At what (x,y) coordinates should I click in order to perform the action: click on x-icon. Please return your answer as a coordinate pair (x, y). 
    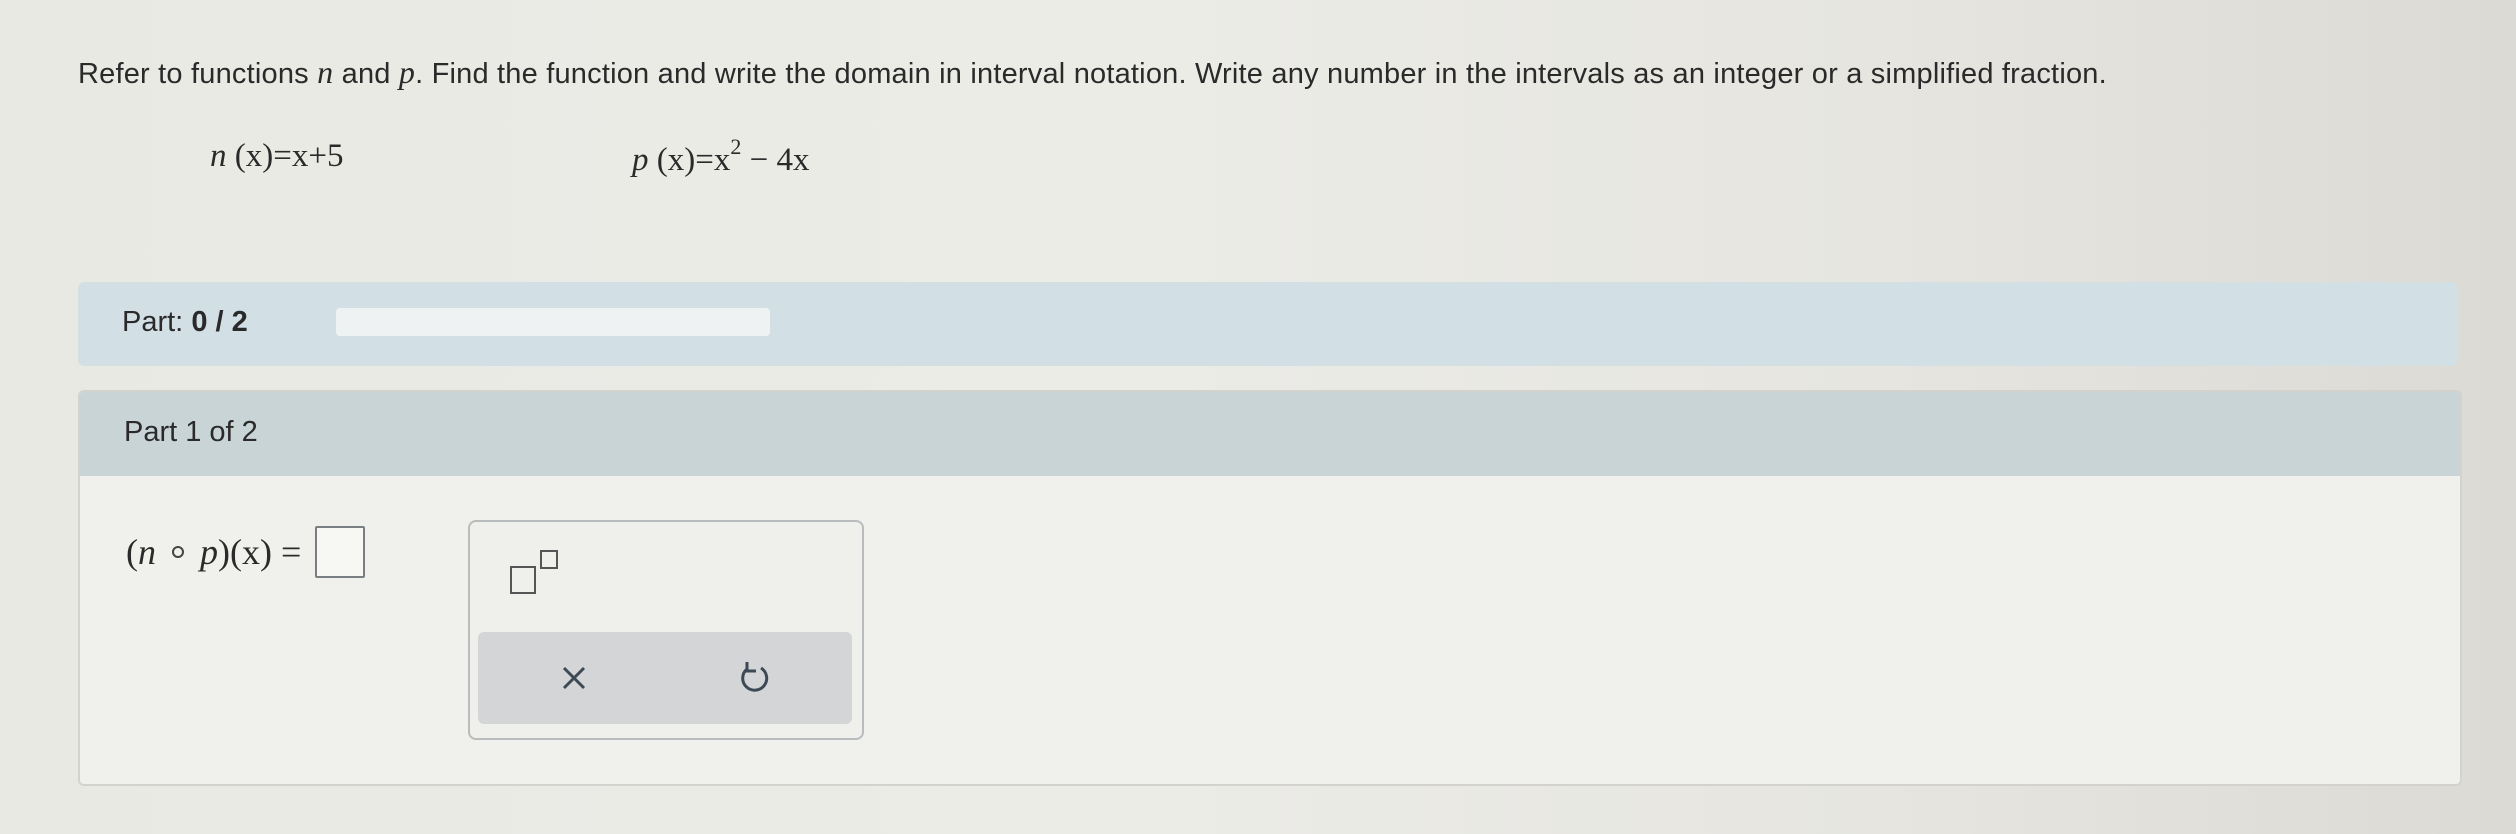
    Looking at the image, I should click on (574, 678).